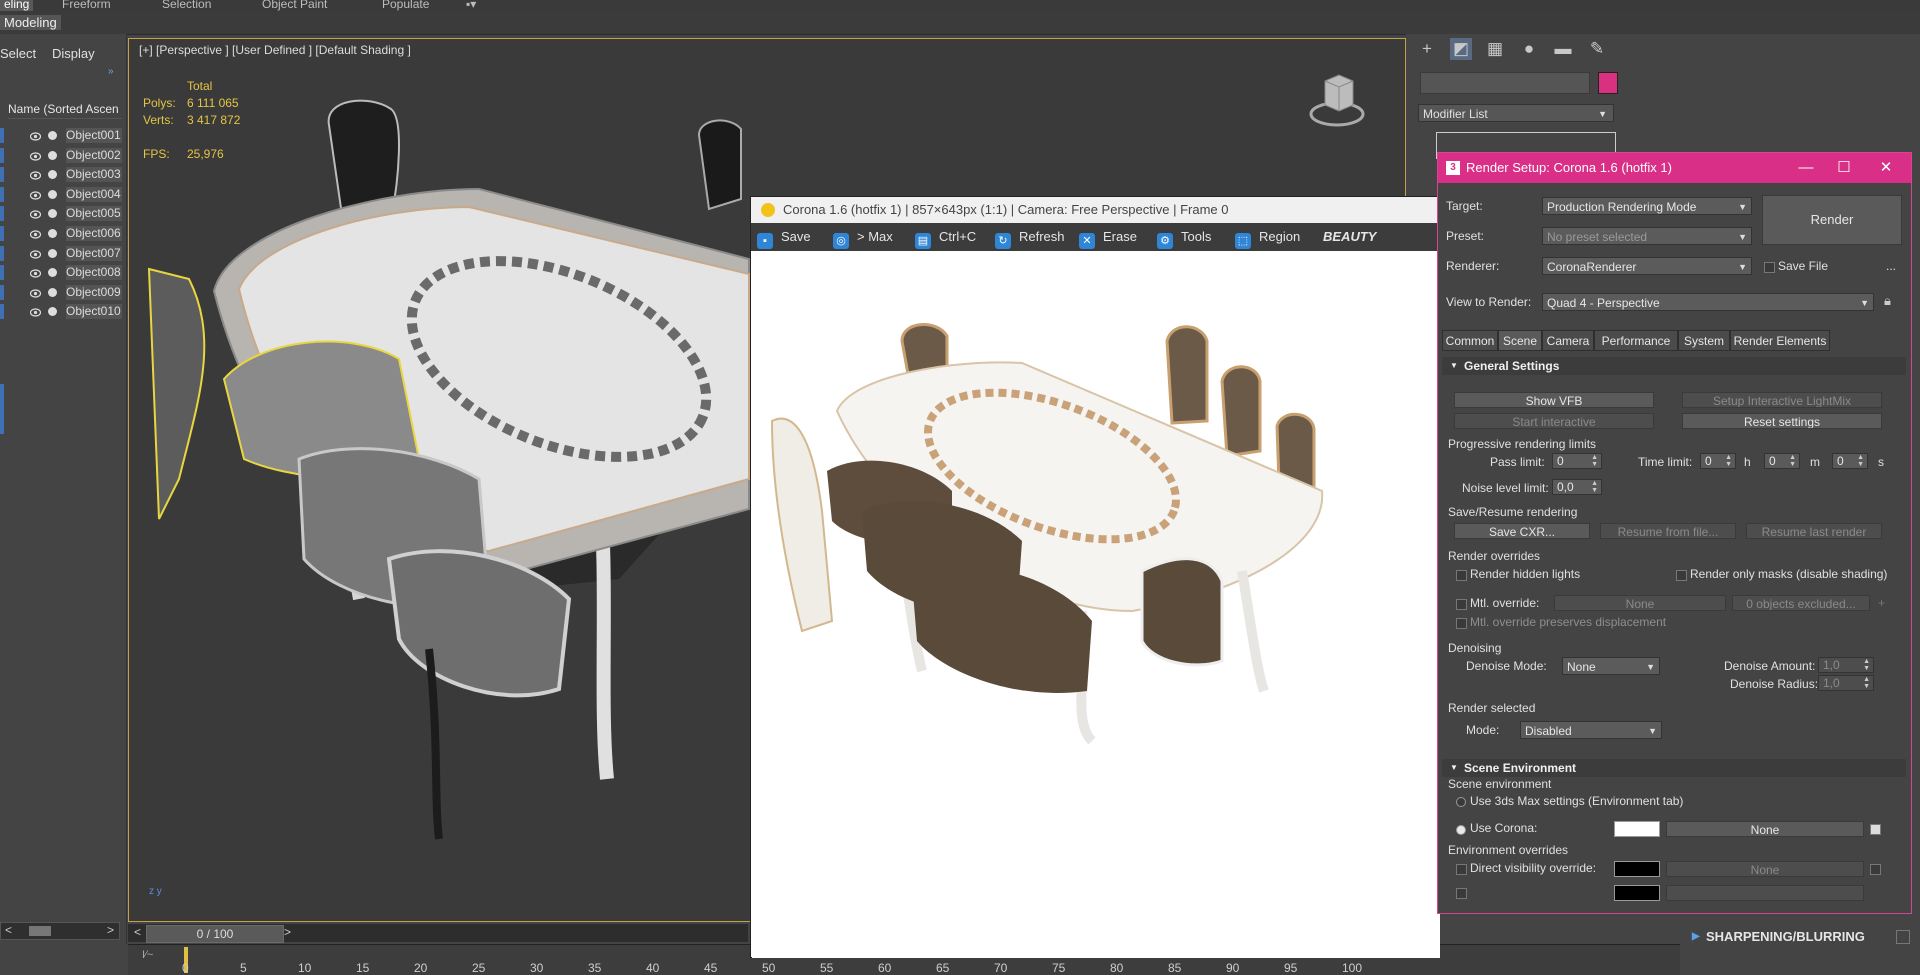 This screenshot has height=975, width=1920. What do you see at coordinates (1886, 168) in the screenshot?
I see `close-icon: ✕` at bounding box center [1886, 168].